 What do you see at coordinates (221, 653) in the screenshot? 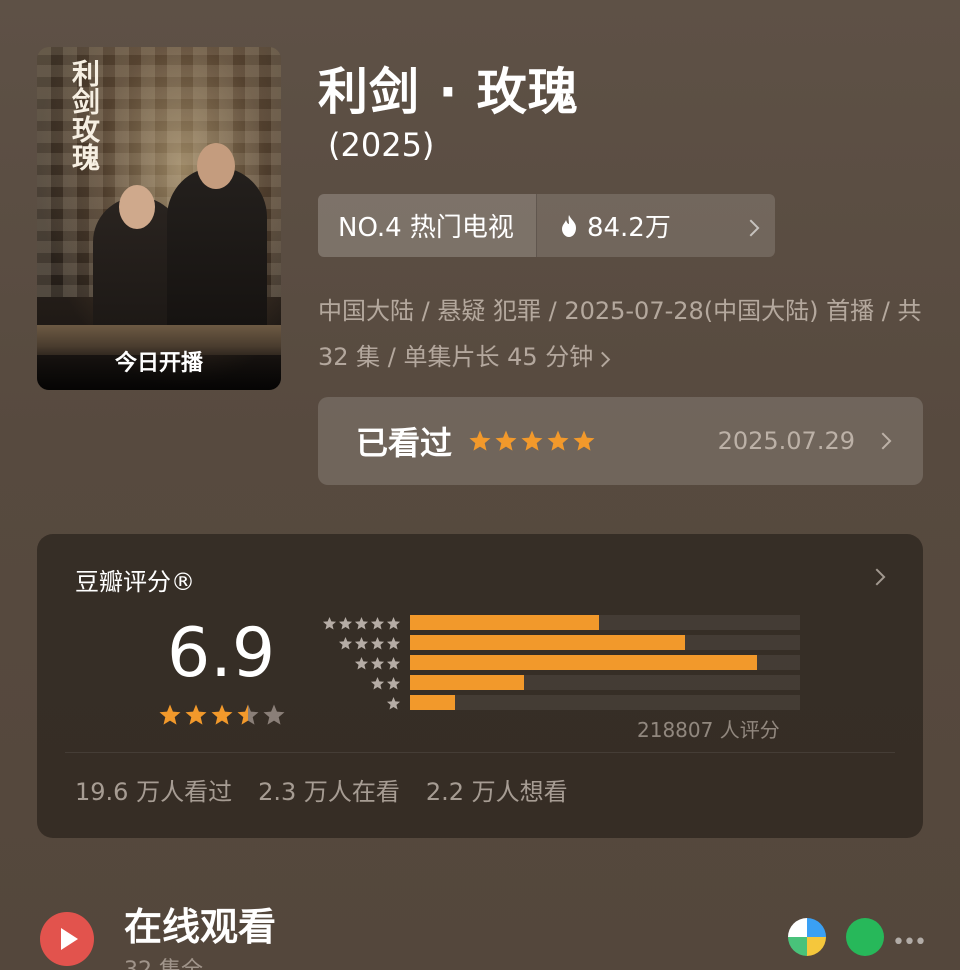
I see `rating-score: 6.9` at bounding box center [221, 653].